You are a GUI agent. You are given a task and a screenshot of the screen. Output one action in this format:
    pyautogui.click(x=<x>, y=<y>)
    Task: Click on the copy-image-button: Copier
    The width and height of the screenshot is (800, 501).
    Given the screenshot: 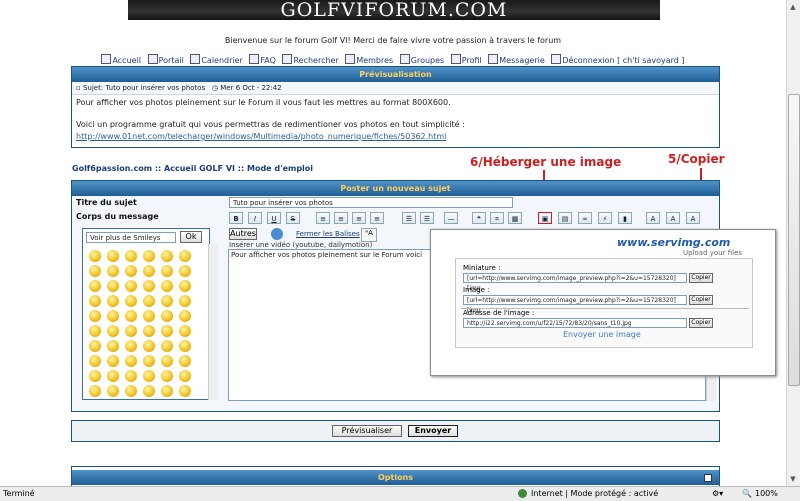 What is the action you would take?
    pyautogui.click(x=701, y=300)
    